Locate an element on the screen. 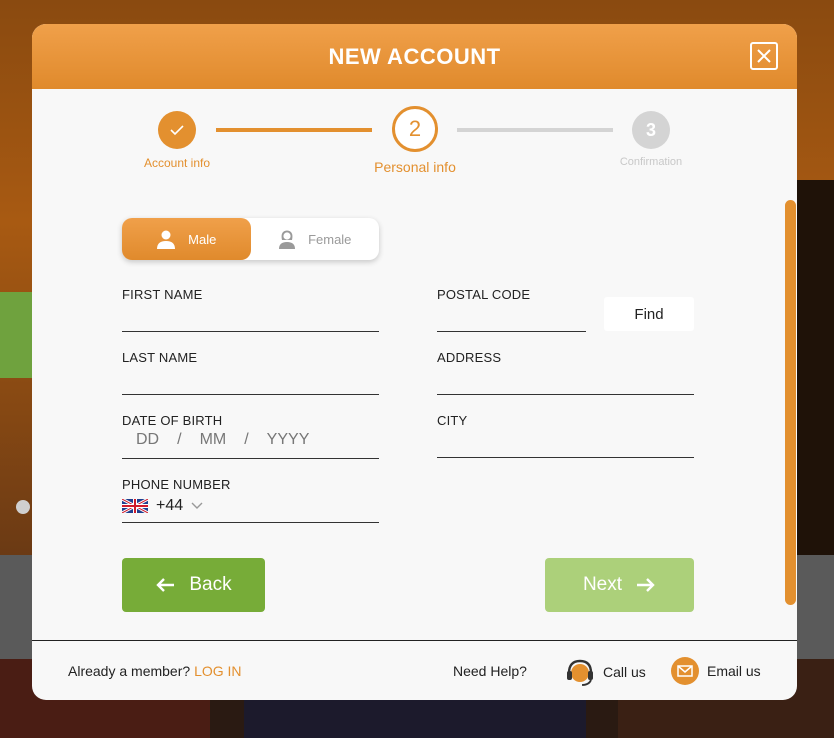  last-name-field: LAST NAME is located at coordinates (250, 372).